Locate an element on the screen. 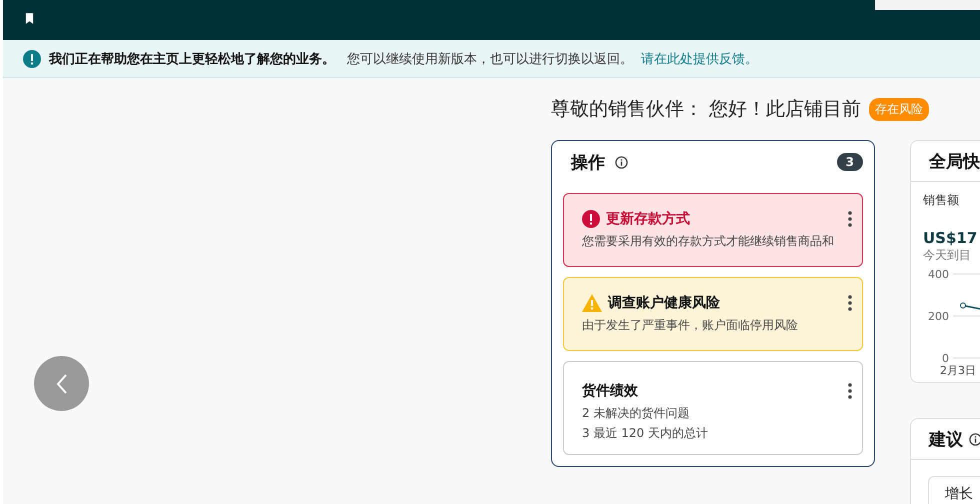 The height and width of the screenshot is (504, 980). action-title: 调查账户健康风险 is located at coordinates (664, 303).